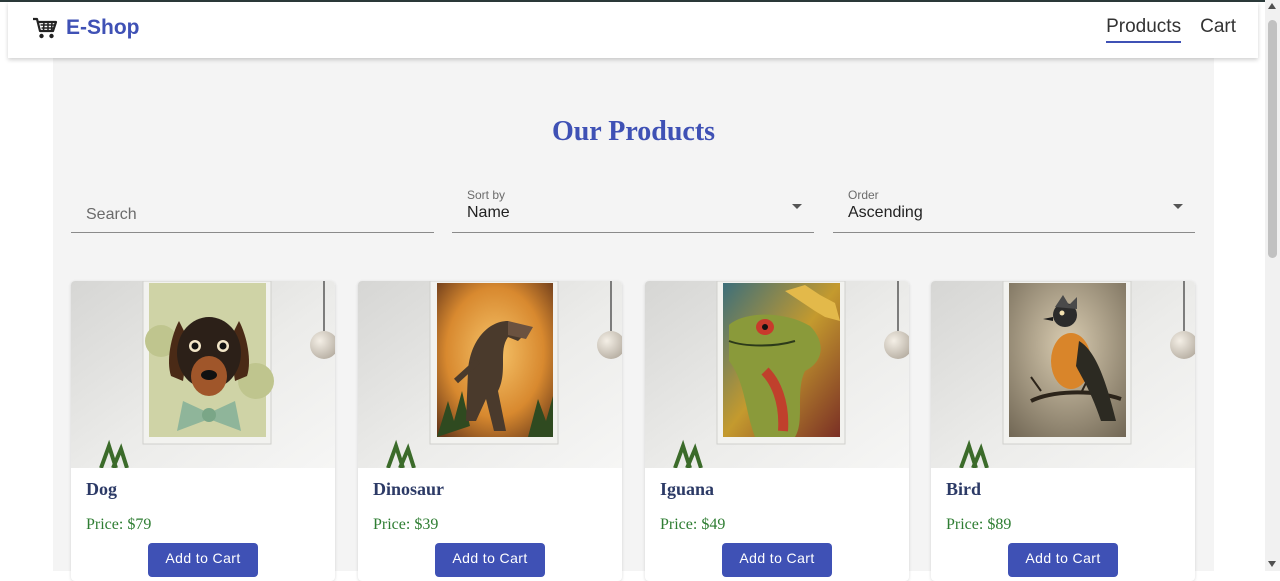  Describe the element at coordinates (119, 524) in the screenshot. I see `product-price: Price: $79` at that location.